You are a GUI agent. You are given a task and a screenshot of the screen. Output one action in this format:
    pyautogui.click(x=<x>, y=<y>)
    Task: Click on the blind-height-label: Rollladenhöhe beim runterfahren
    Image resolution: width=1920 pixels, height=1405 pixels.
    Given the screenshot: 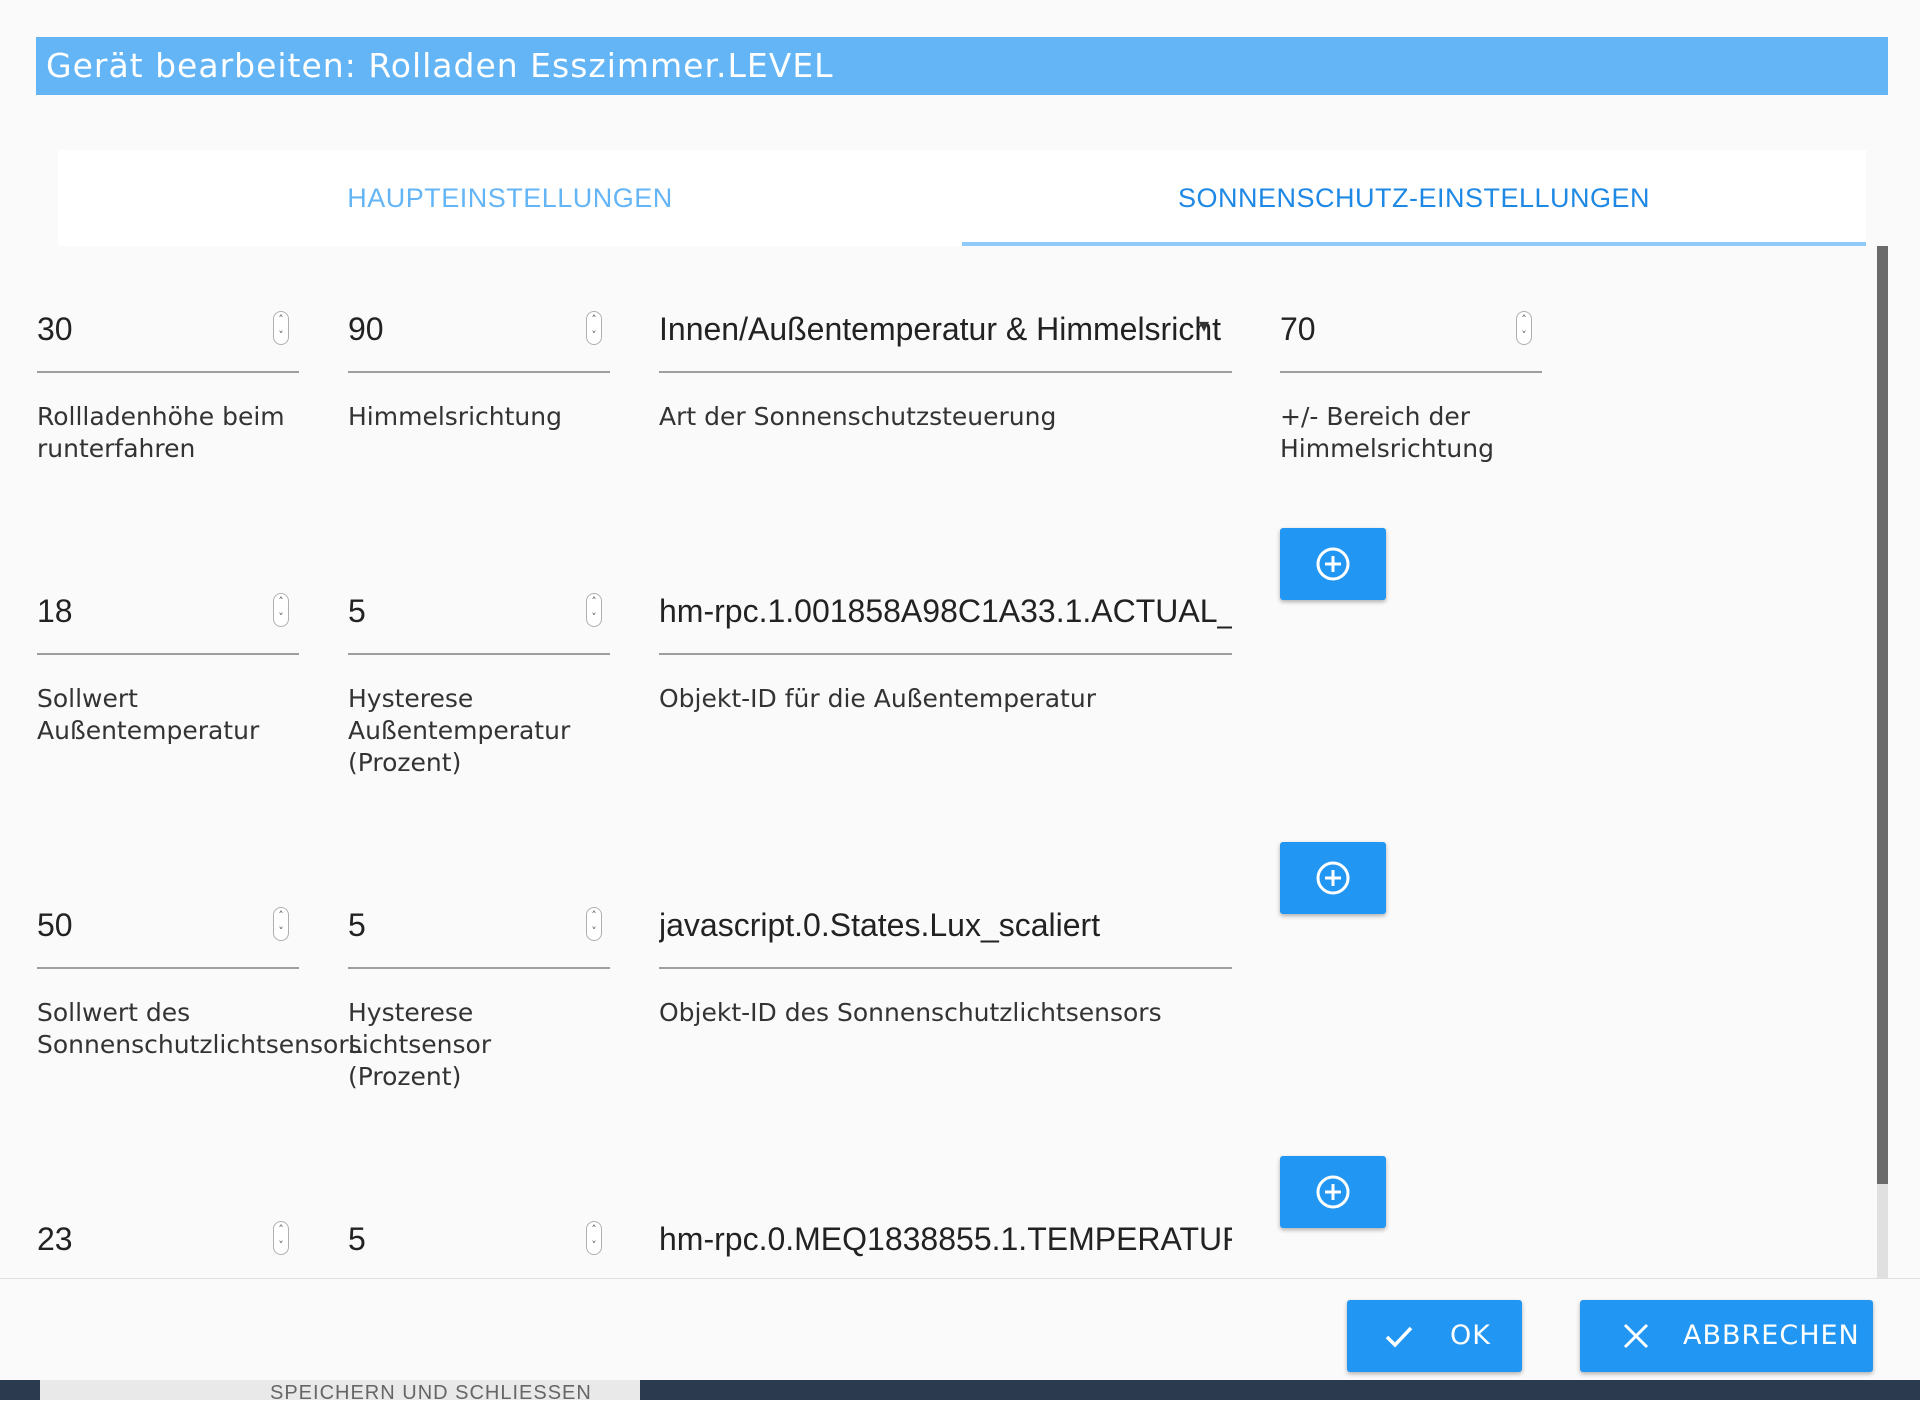 What is the action you would take?
    pyautogui.click(x=161, y=432)
    